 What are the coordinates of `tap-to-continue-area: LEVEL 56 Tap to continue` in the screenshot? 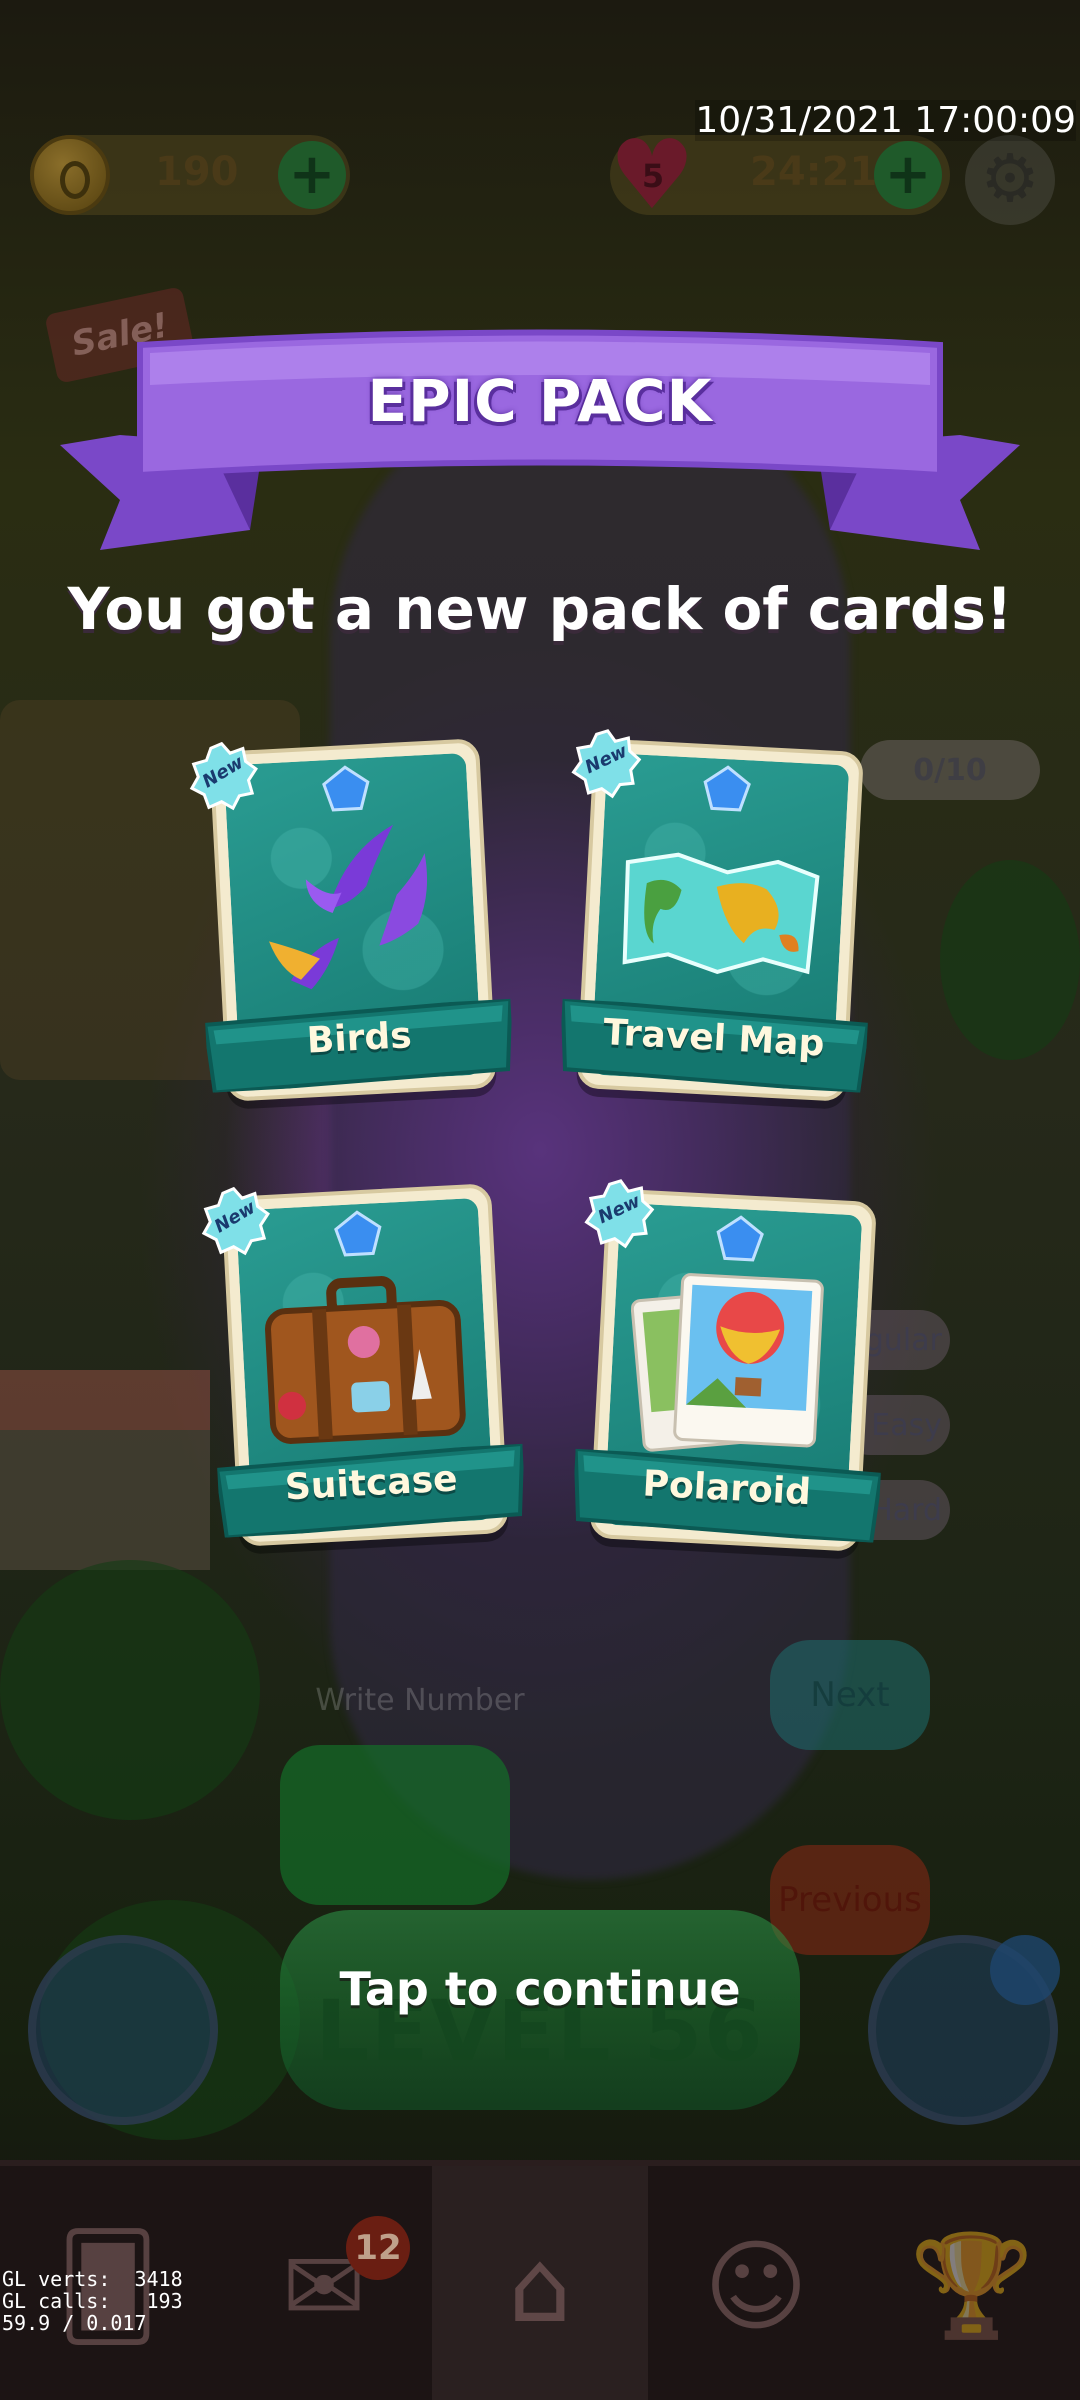 It's located at (540, 2010).